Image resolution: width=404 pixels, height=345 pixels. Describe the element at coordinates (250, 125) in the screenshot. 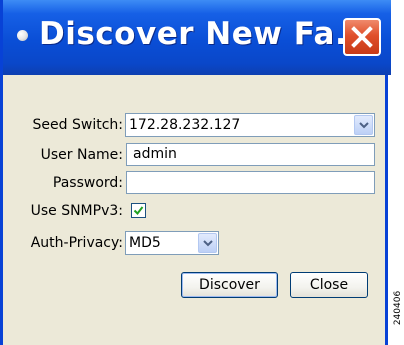

I see `seed-switch-combo: 172.28.232.127` at that location.